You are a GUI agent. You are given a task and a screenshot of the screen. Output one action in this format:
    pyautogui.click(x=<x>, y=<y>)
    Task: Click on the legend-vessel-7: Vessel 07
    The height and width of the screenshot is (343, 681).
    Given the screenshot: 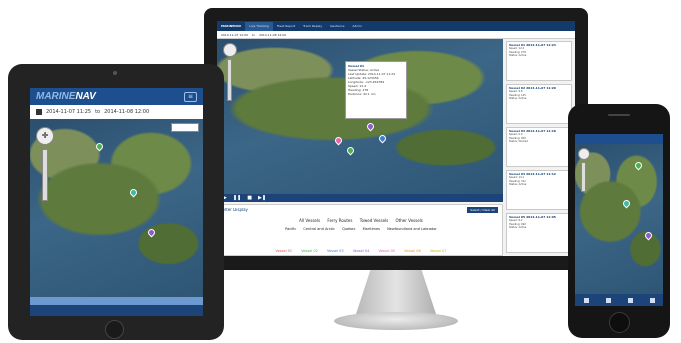 What is the action you would take?
    pyautogui.click(x=438, y=251)
    